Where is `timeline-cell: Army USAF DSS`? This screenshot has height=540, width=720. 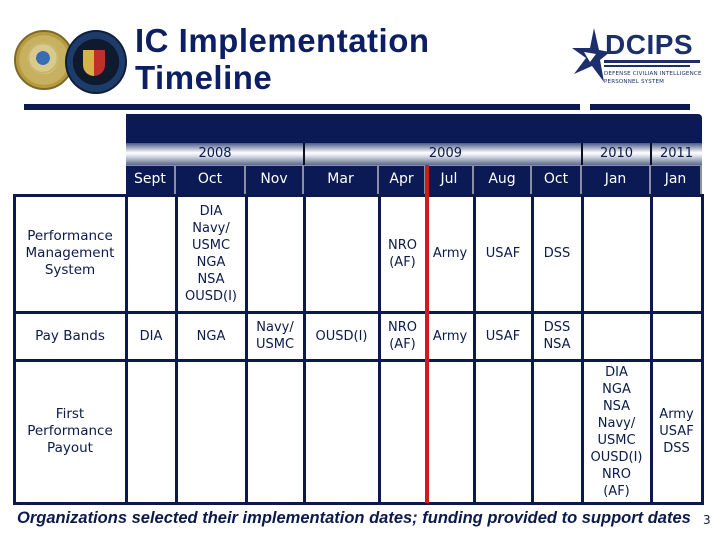
timeline-cell: Army USAF DSS is located at coordinates (676, 431).